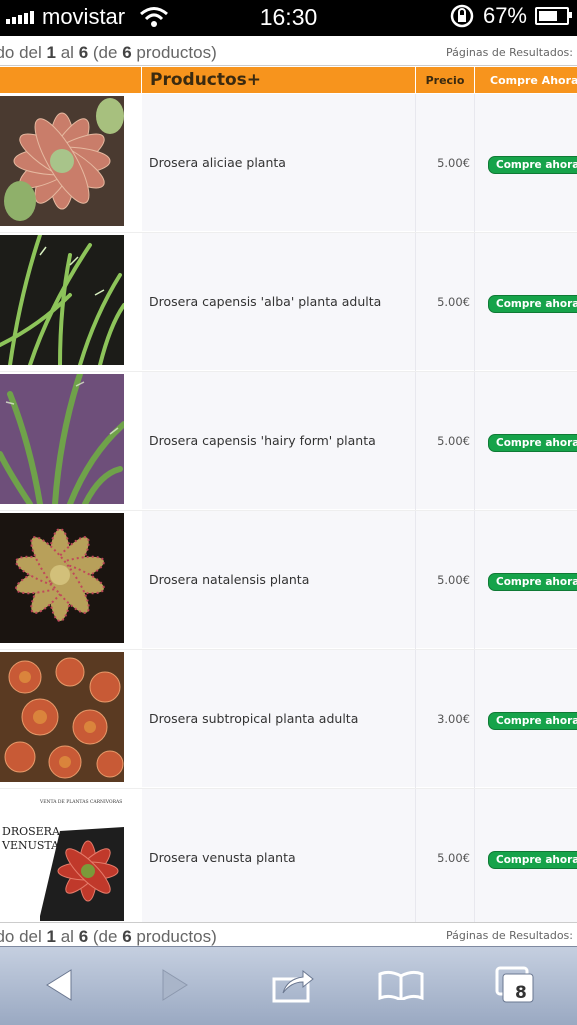 The image size is (577, 1025). I want to click on product-name: Drosera natalensis planta, so click(229, 579).